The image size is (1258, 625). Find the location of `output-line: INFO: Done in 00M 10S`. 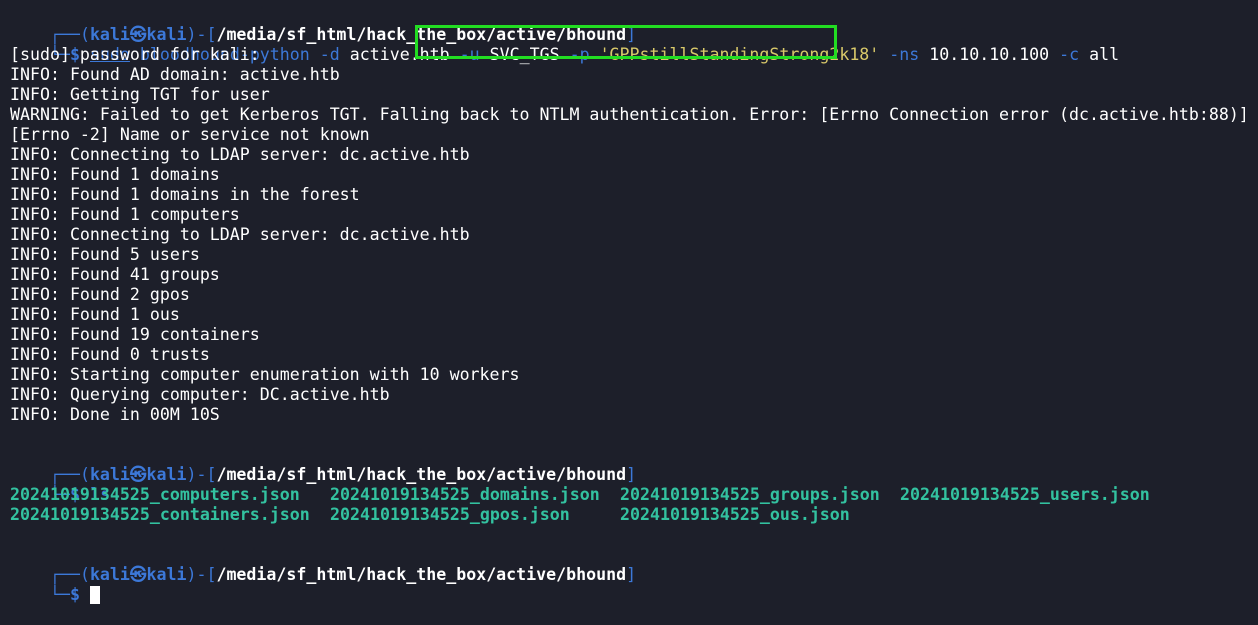

output-line: INFO: Done in 00M 10S is located at coordinates (115, 414).